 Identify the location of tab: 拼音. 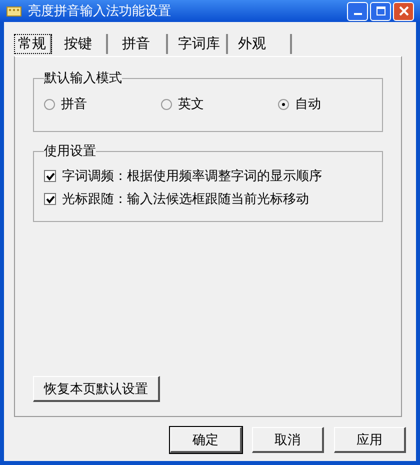
(140, 44).